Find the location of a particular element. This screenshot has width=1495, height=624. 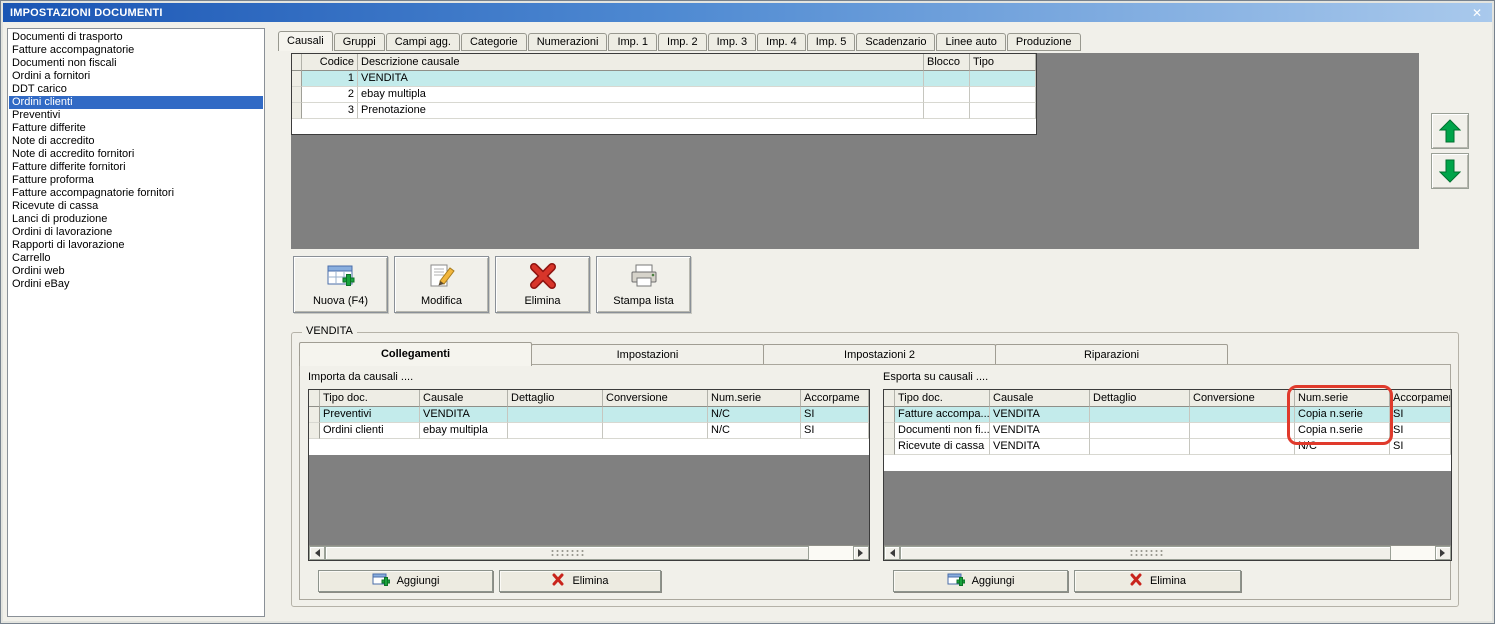

tab-linee-auto: Linee auto is located at coordinates (971, 42).